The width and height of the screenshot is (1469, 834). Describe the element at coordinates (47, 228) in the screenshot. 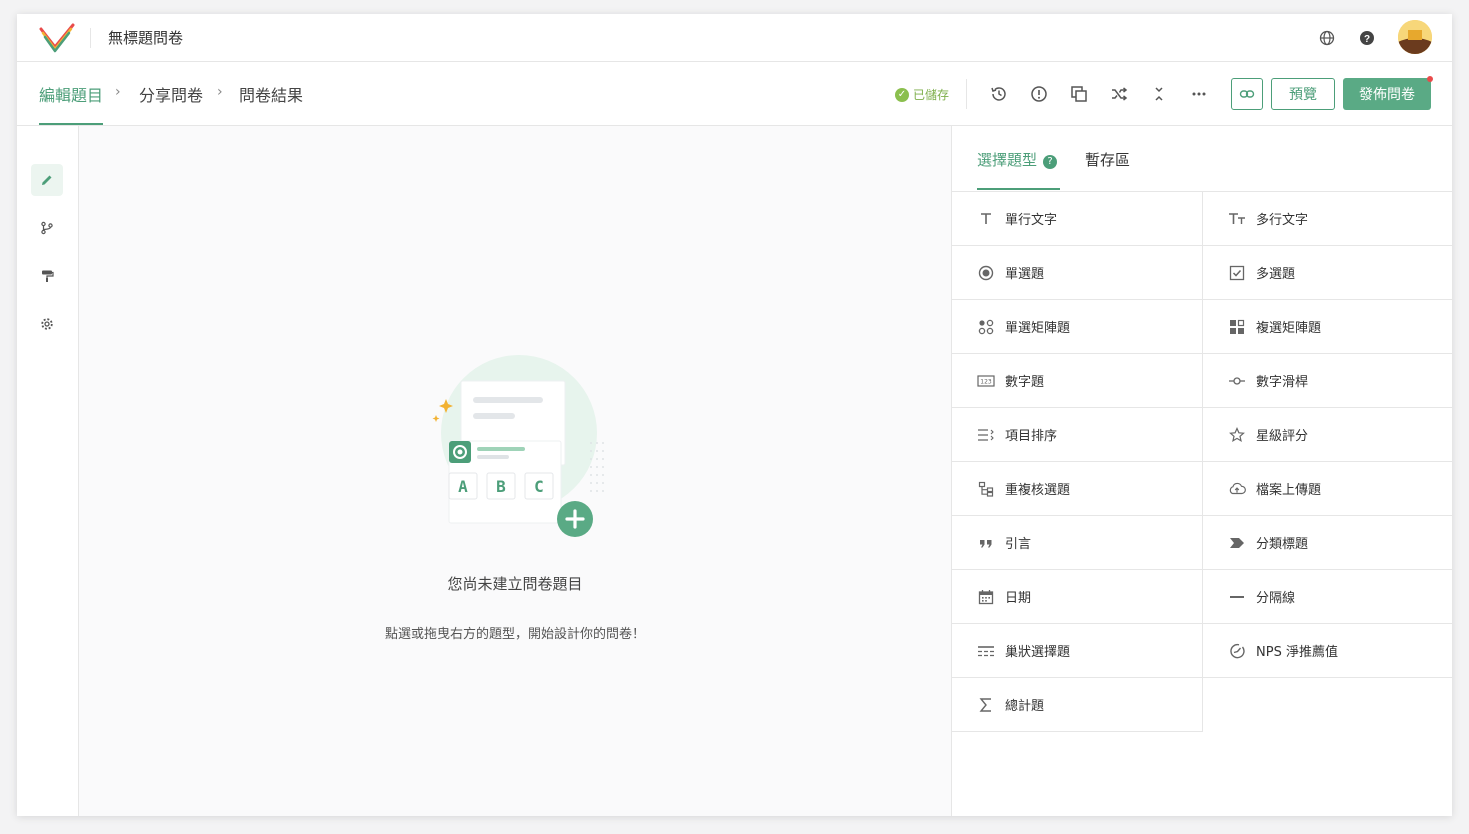

I see `branch-icon` at that location.